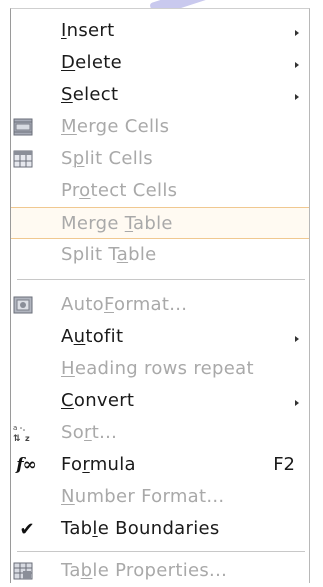  What do you see at coordinates (160, 95) in the screenshot?
I see `menu-item-select: Select` at bounding box center [160, 95].